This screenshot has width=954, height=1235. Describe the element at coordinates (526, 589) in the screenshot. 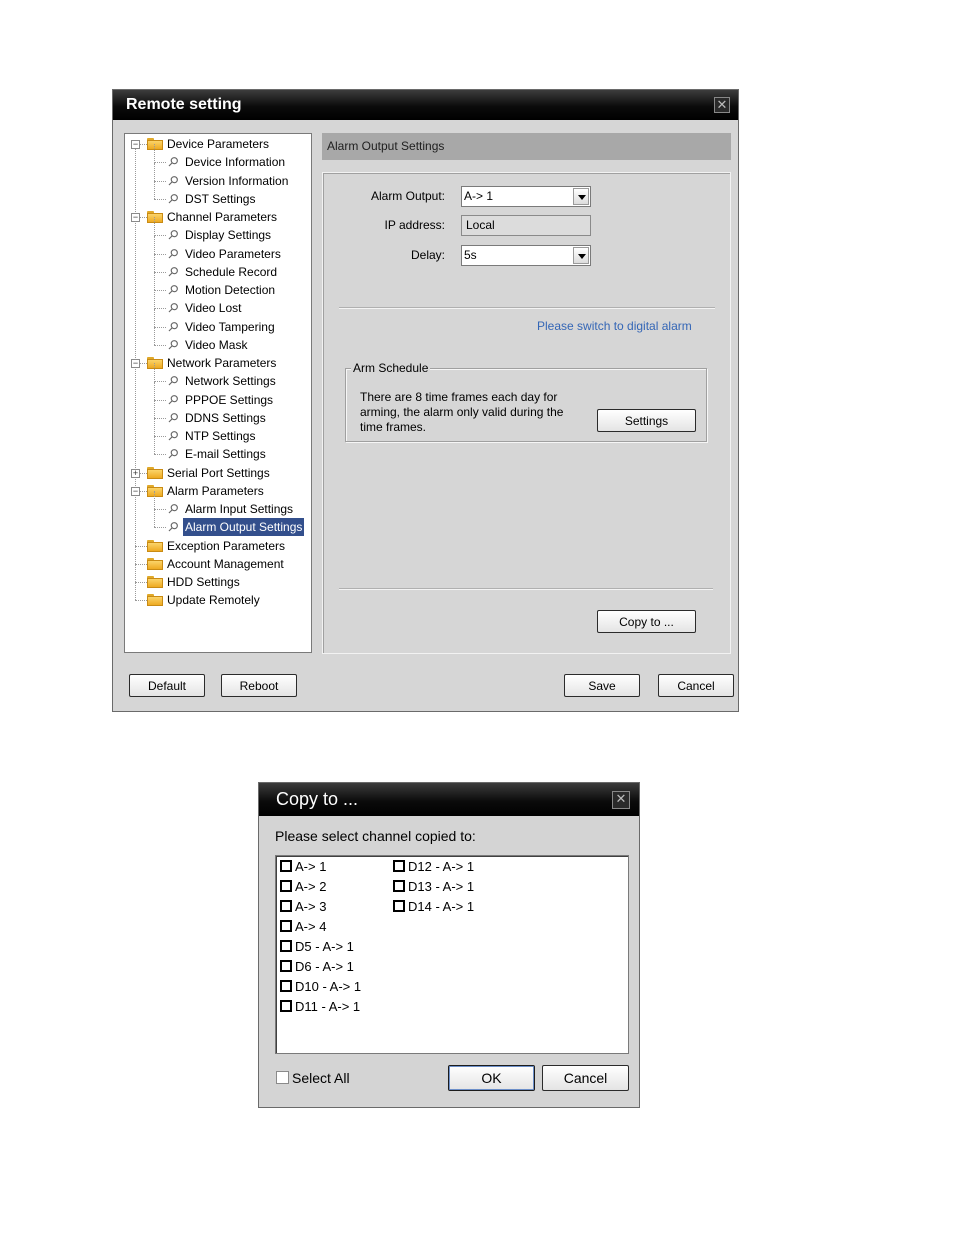

I see `divider` at that location.